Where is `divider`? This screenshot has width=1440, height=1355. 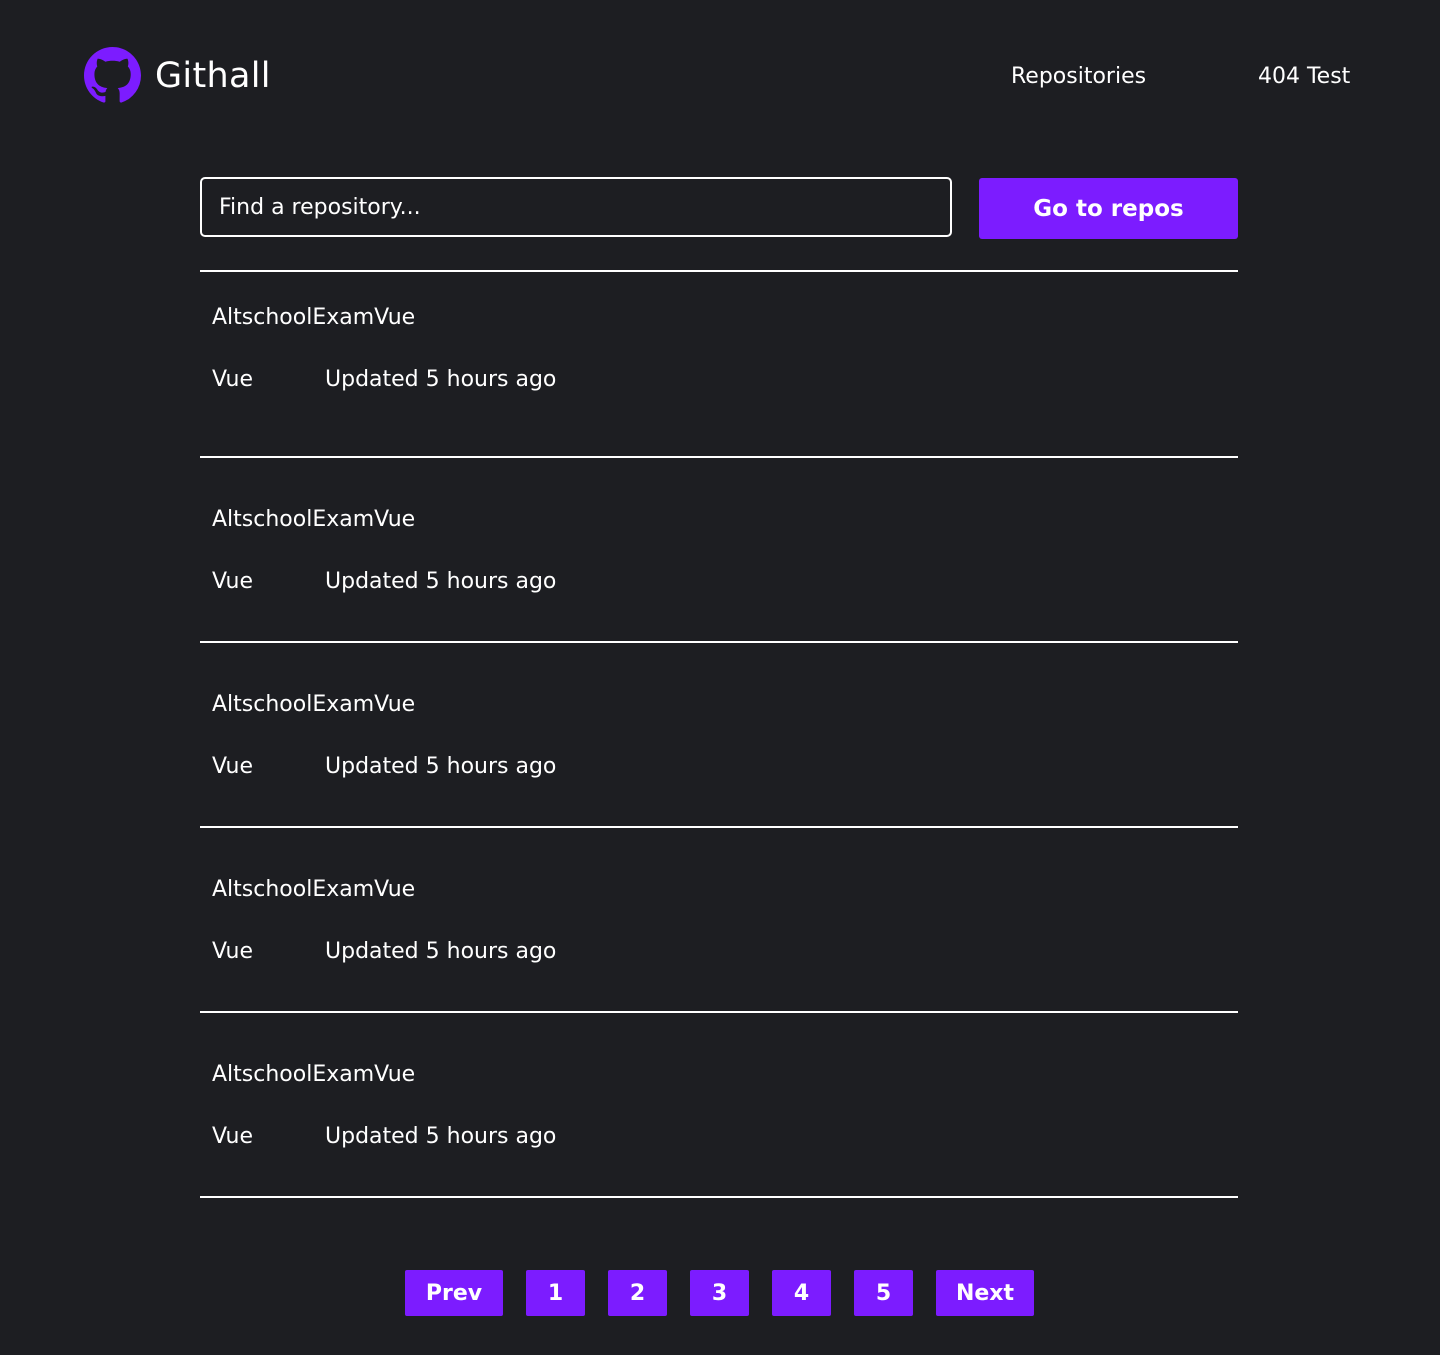
divider is located at coordinates (719, 1197).